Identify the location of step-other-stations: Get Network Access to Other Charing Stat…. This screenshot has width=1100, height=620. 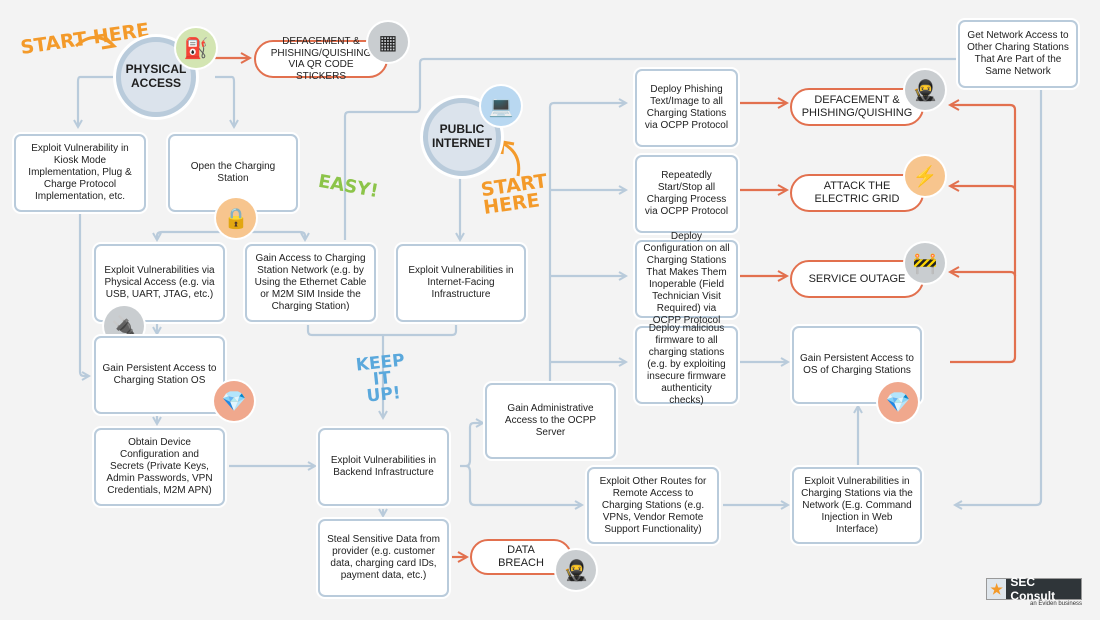
(1018, 54).